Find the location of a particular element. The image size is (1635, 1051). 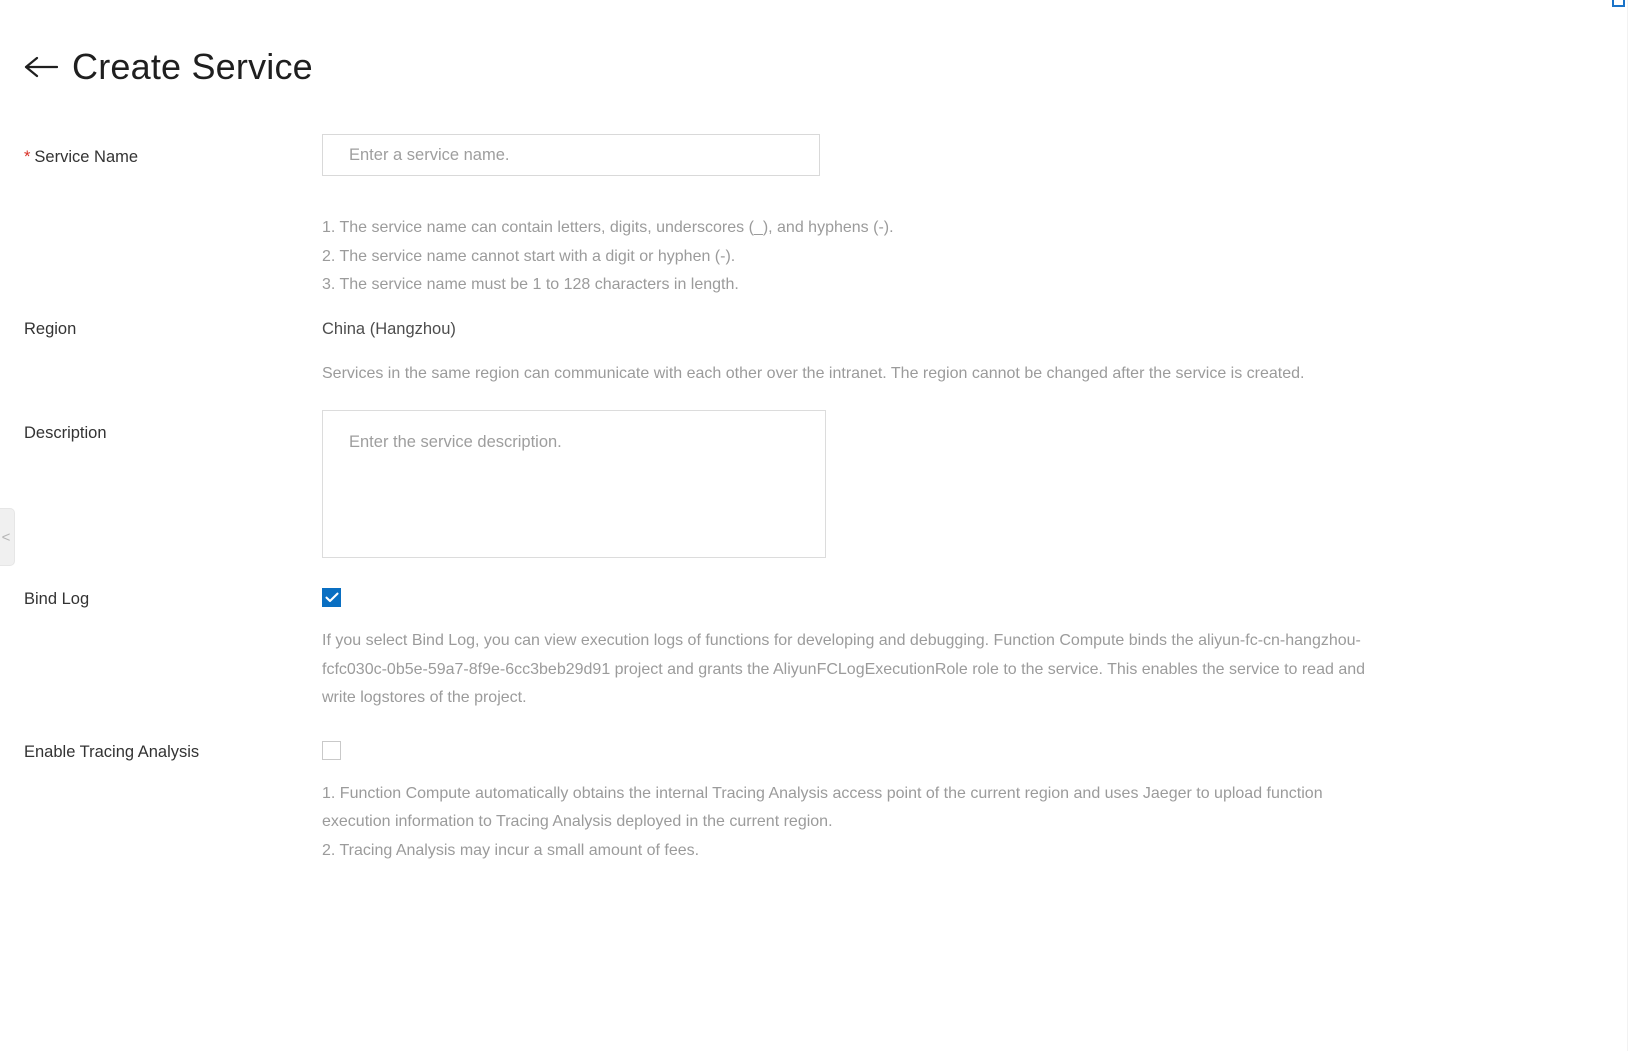

form-row-description: Description is located at coordinates (777, 484).